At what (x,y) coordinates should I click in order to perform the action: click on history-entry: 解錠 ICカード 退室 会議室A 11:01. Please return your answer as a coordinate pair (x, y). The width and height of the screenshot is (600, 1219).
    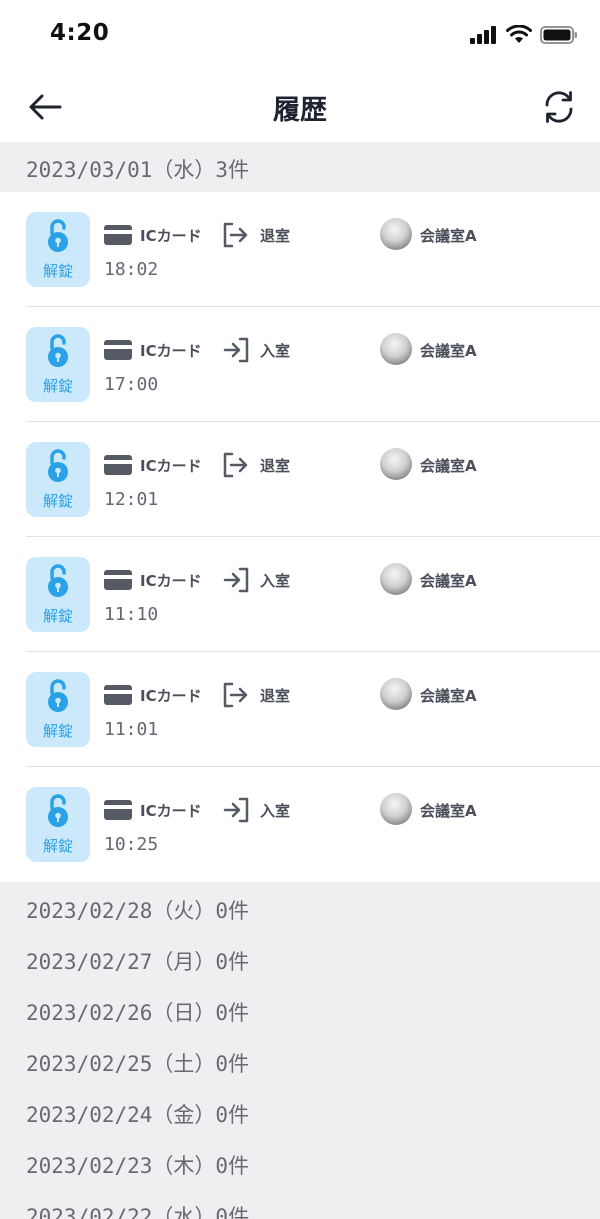
    Looking at the image, I should click on (300, 709).